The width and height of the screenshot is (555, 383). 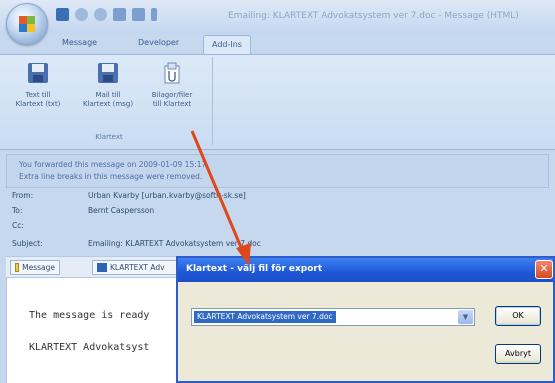 What do you see at coordinates (172, 73) in the screenshot?
I see `attachment-files-icon` at bounding box center [172, 73].